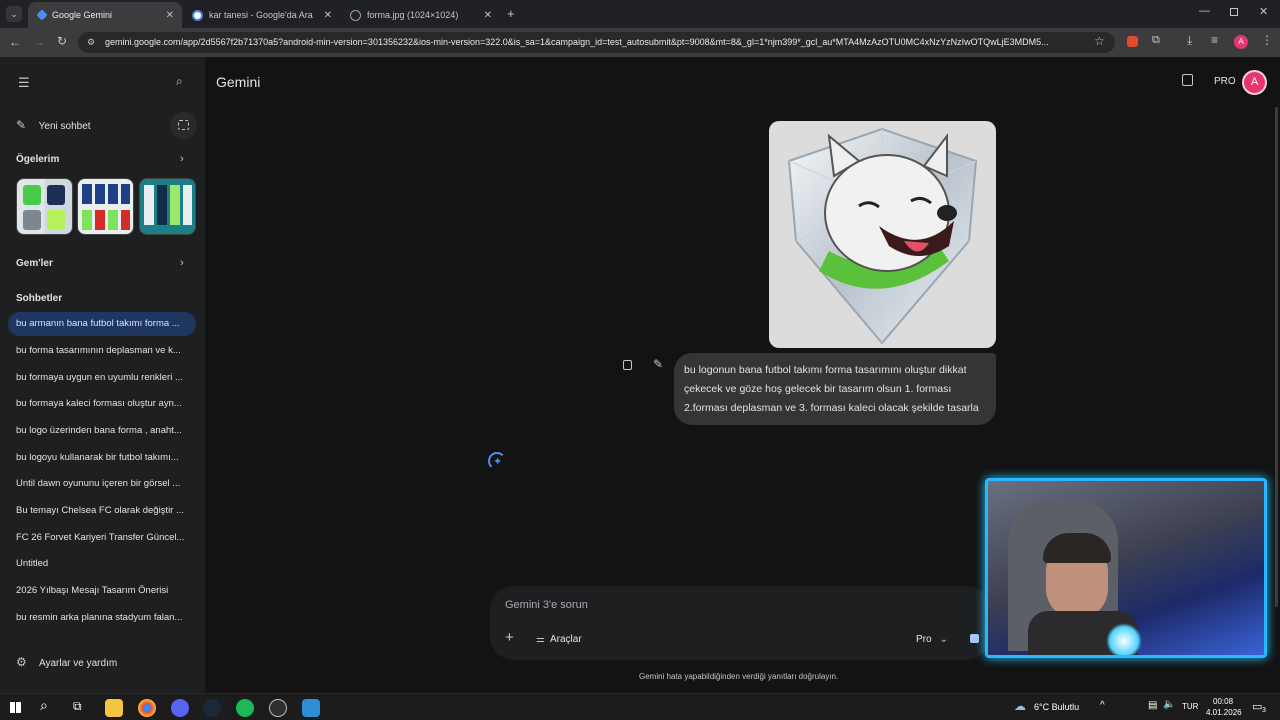 This screenshot has height=720, width=1280. I want to click on back-icon: ←, so click(15, 42).